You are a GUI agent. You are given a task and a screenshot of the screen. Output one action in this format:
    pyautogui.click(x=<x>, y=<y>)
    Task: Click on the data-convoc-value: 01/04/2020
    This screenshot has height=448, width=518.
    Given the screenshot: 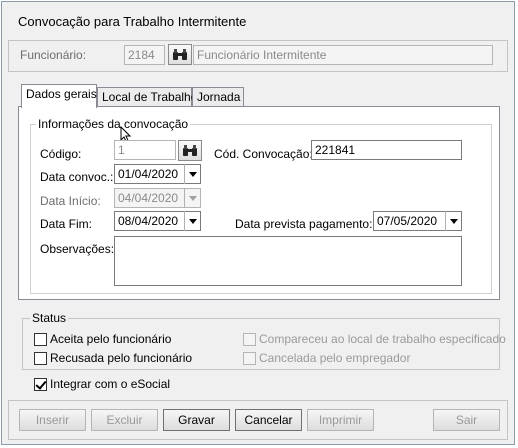 What is the action you would take?
    pyautogui.click(x=148, y=174)
    